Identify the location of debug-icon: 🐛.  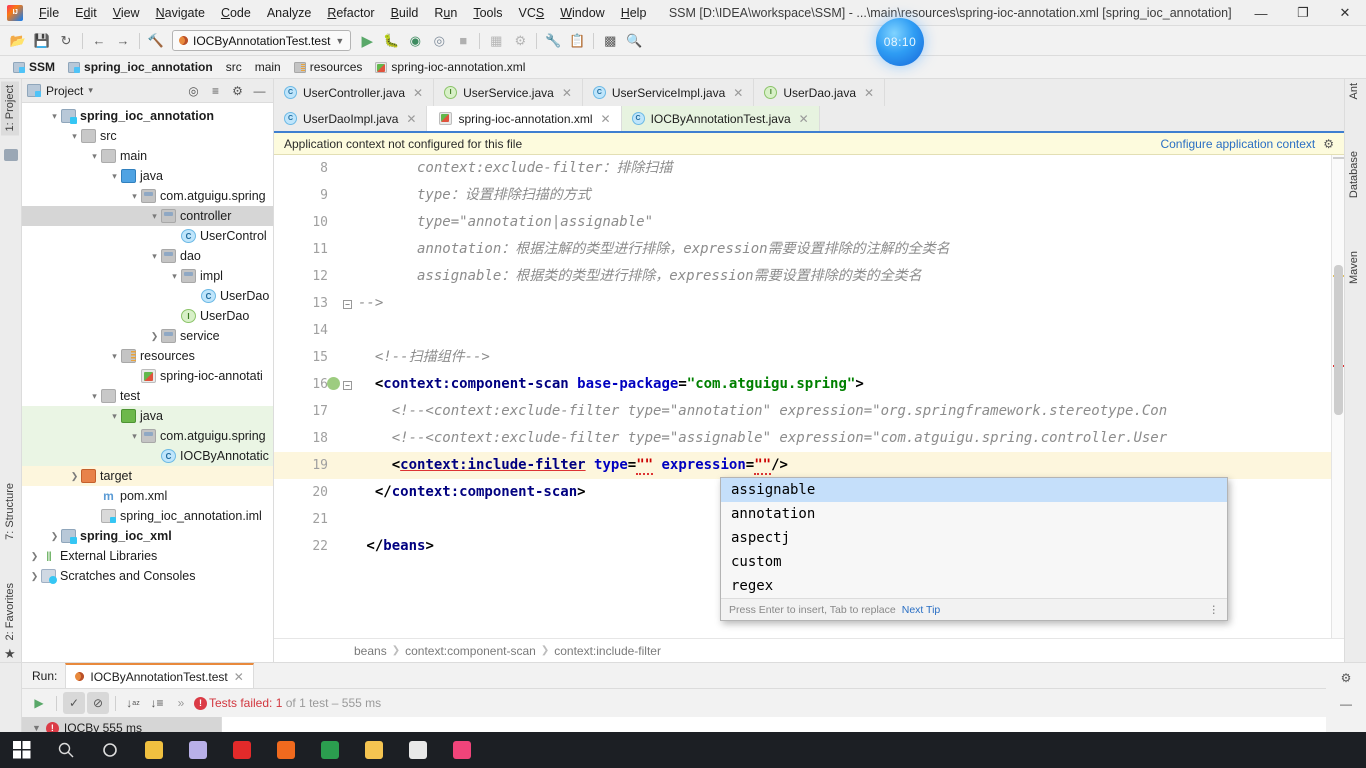
(391, 41).